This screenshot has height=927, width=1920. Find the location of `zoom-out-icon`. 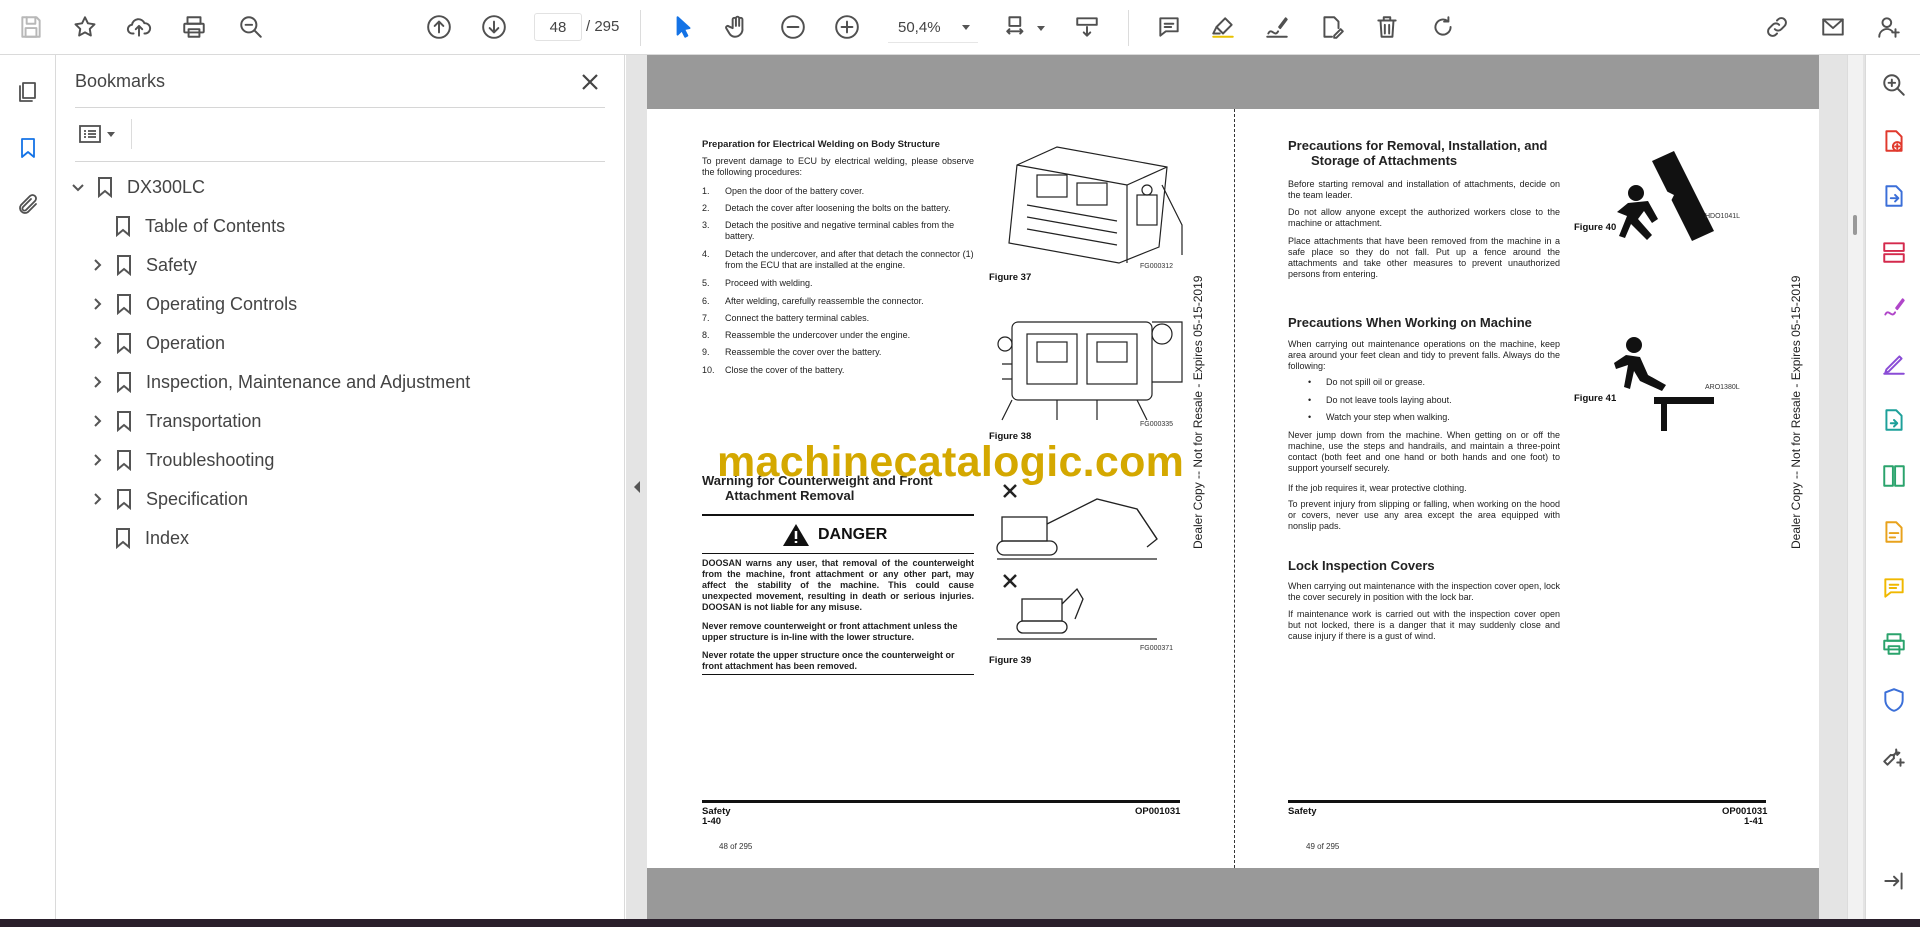

zoom-out-icon is located at coordinates (793, 27).